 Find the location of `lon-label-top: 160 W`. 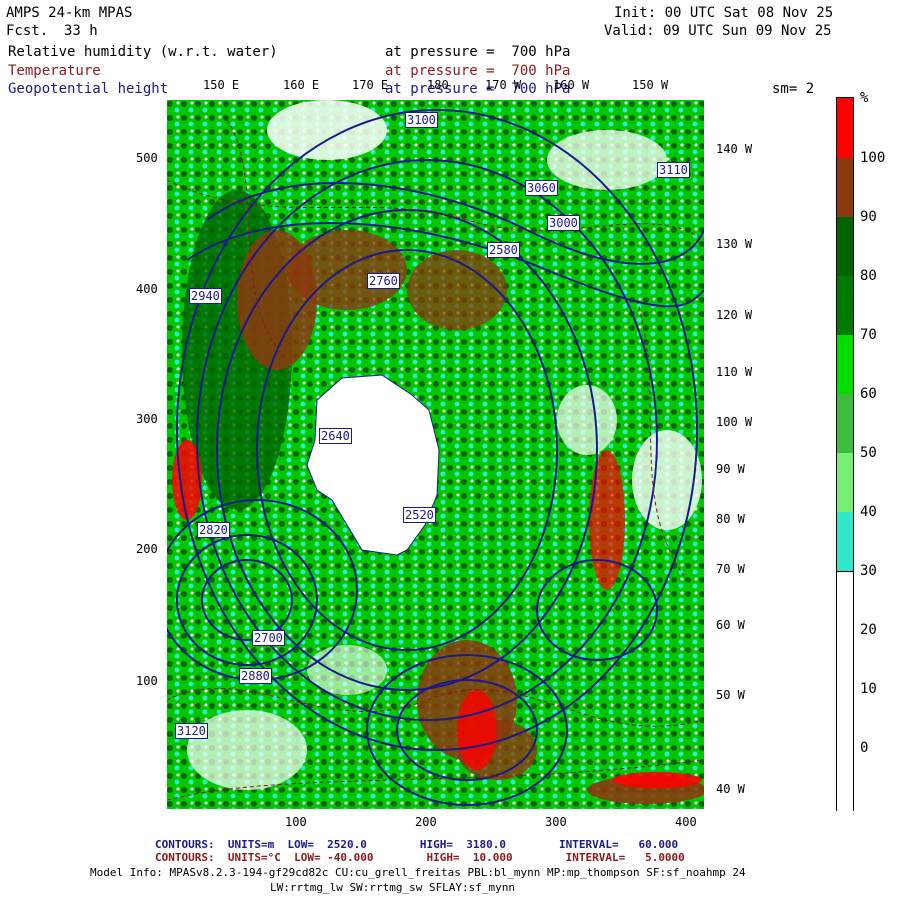

lon-label-top: 160 W is located at coordinates (571, 85).